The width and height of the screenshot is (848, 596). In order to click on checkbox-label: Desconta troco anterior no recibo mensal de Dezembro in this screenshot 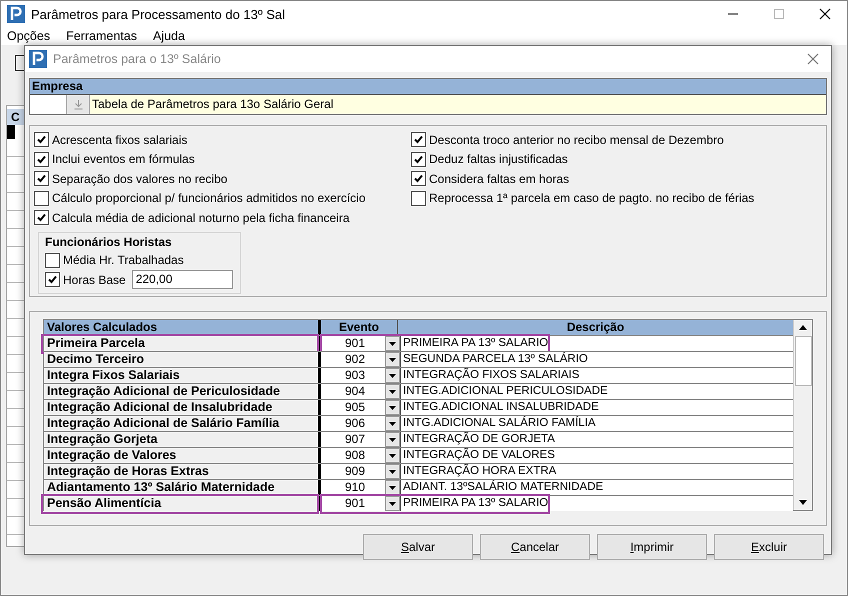, I will do `click(576, 139)`.